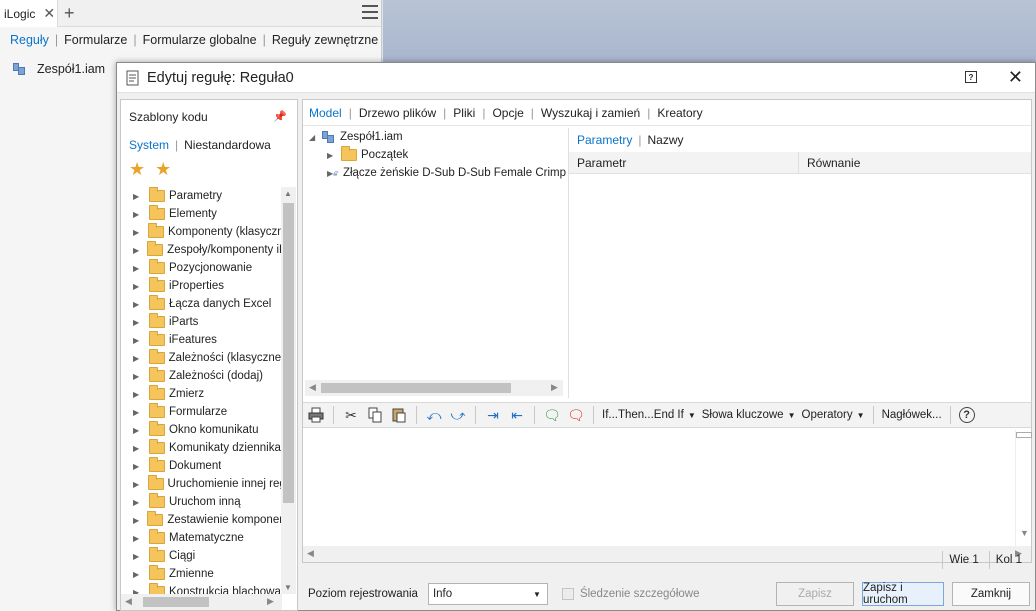  I want to click on tab-model: Model, so click(325, 113).